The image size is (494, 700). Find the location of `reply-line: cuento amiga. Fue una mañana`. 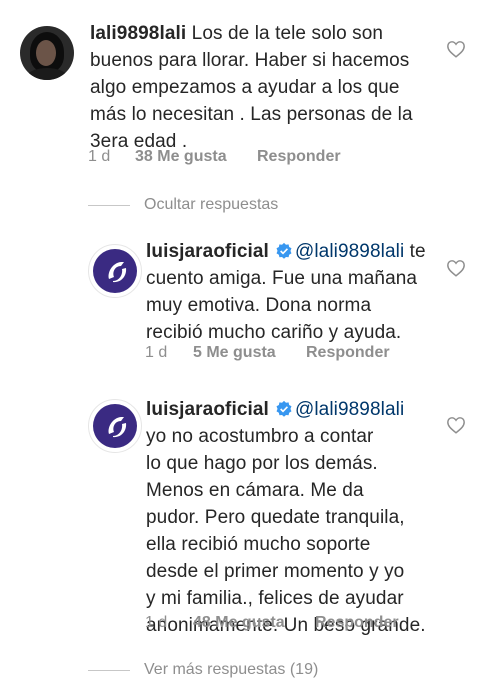

reply-line: cuento amiga. Fue una mañana is located at coordinates (282, 278).